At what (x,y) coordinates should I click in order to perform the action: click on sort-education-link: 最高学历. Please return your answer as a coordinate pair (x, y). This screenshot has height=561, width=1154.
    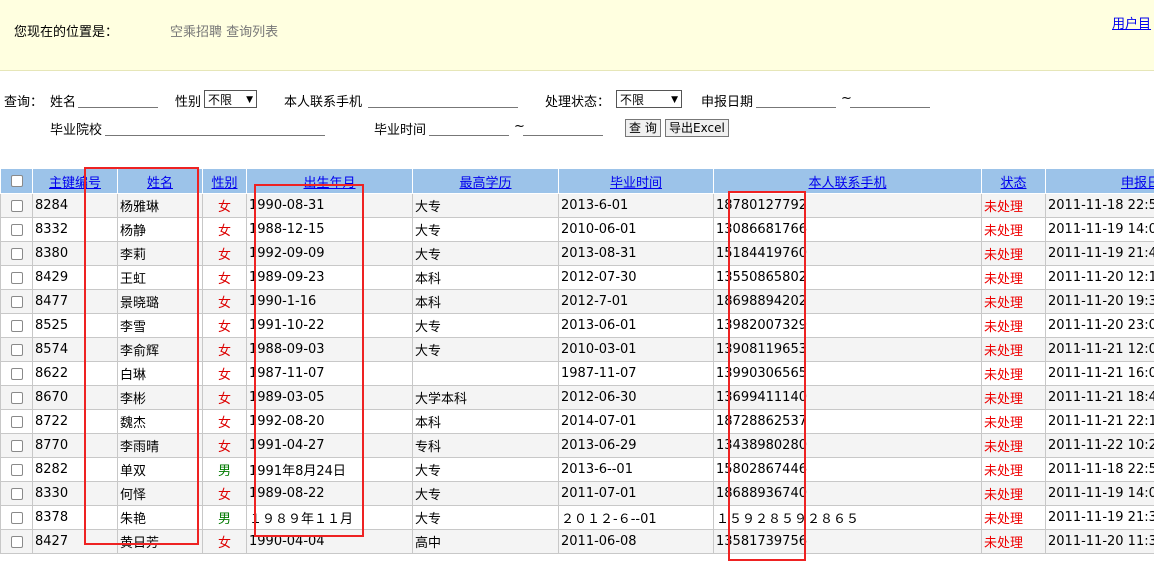
    Looking at the image, I should click on (485, 183).